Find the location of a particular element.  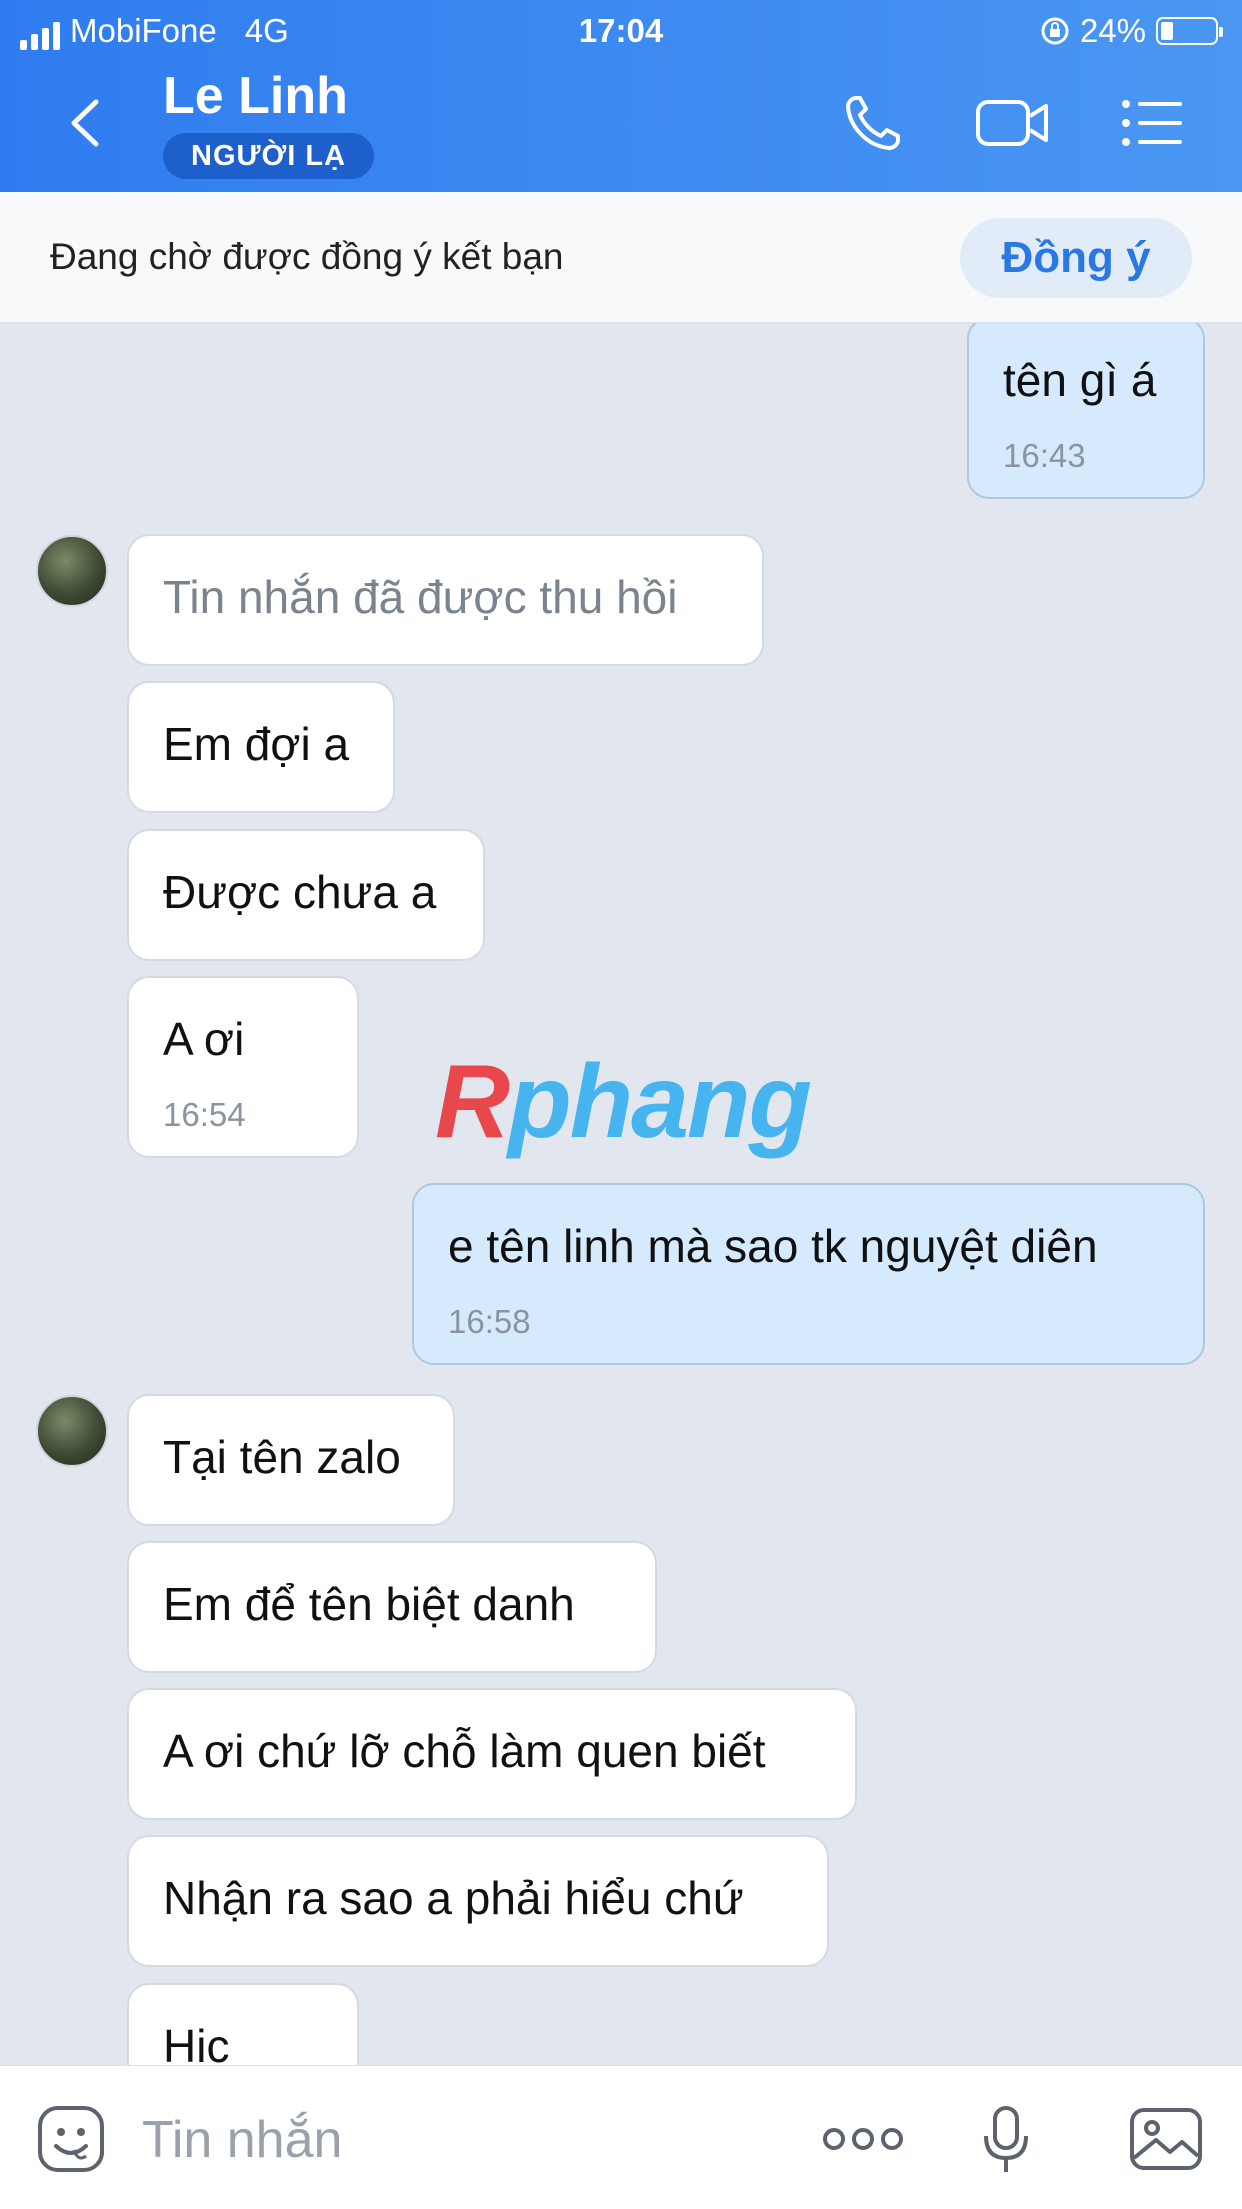

message-text: Em để tên biệt danh is located at coordinates (369, 1604).